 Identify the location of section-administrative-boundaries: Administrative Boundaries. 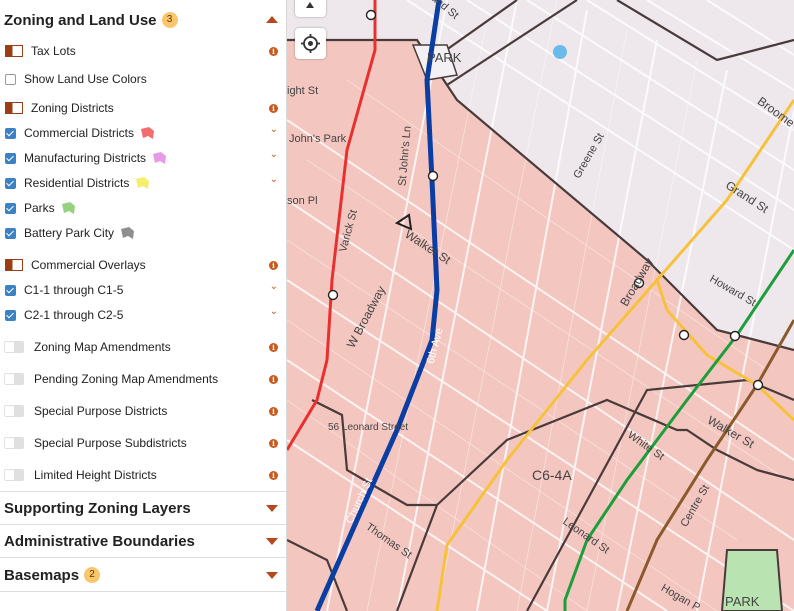
(143, 541).